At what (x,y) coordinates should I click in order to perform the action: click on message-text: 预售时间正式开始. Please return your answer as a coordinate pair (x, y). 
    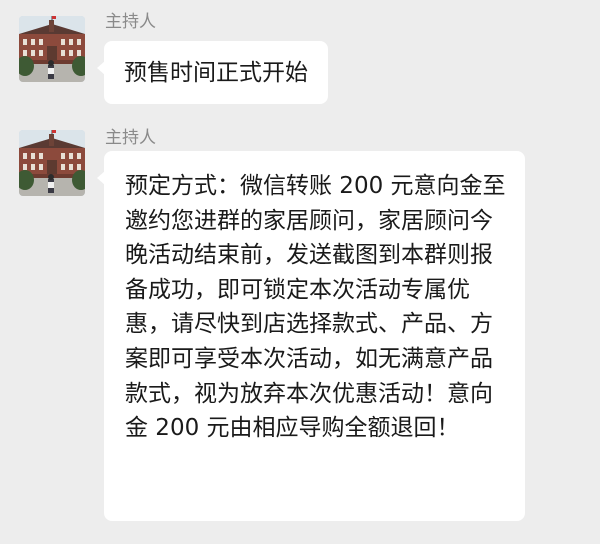
    Looking at the image, I should click on (216, 73).